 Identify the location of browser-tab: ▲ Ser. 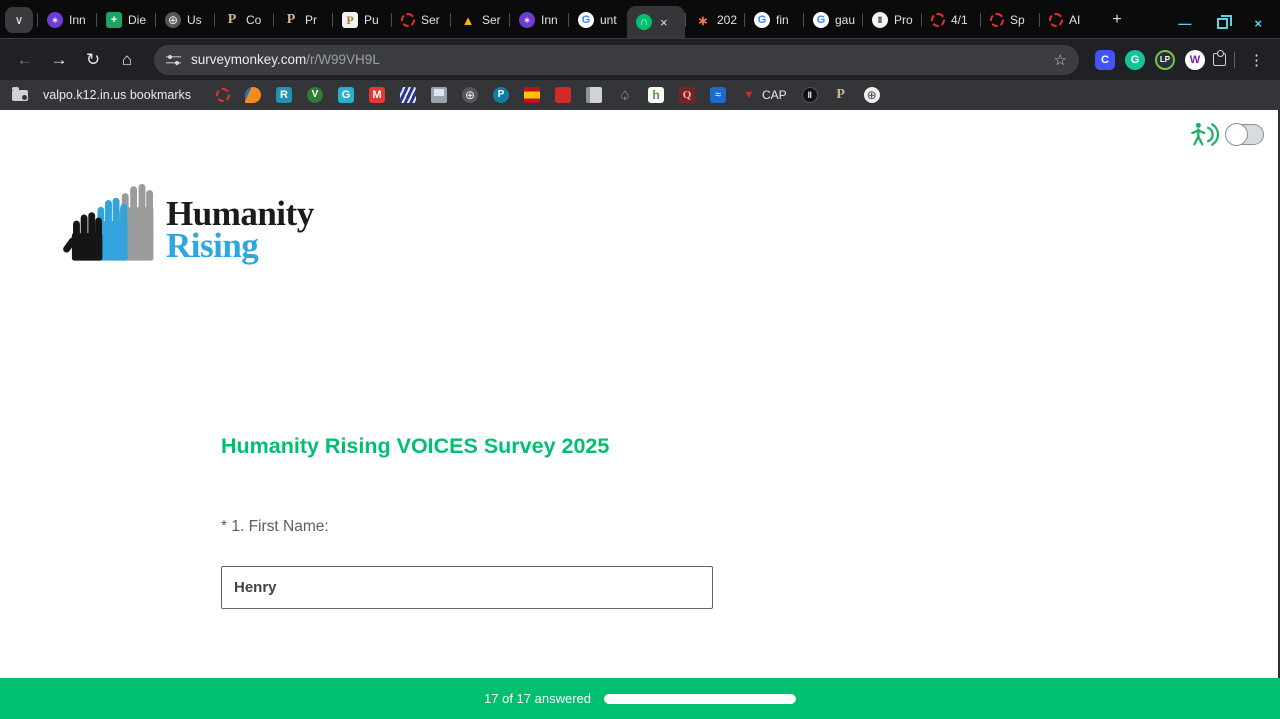
(479, 20).